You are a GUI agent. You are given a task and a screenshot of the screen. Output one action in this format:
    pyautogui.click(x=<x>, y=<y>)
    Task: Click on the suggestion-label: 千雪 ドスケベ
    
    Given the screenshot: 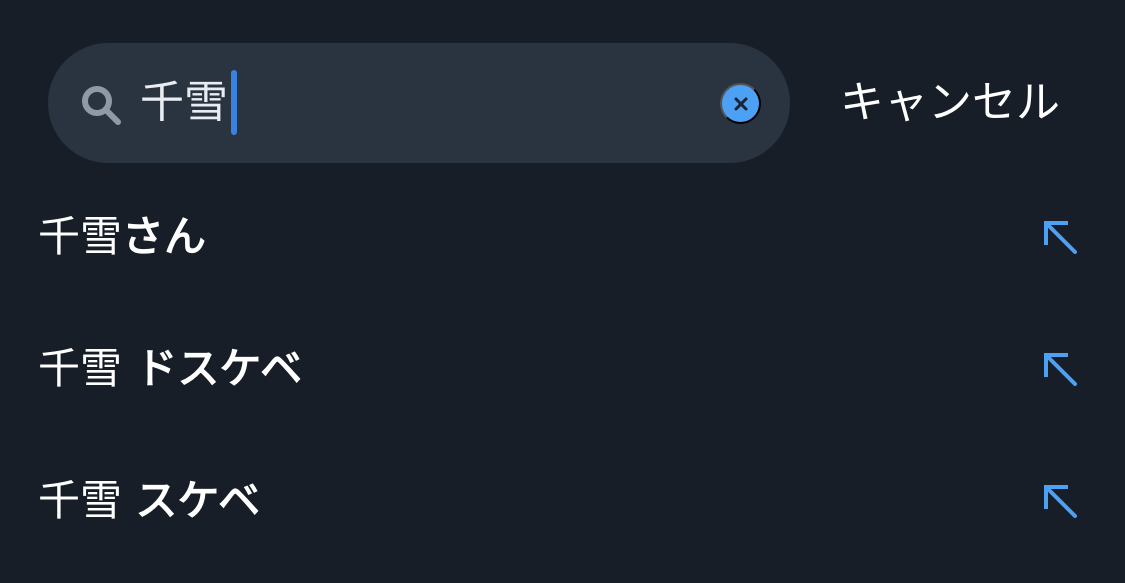 What is the action you would take?
    pyautogui.click(x=170, y=369)
    